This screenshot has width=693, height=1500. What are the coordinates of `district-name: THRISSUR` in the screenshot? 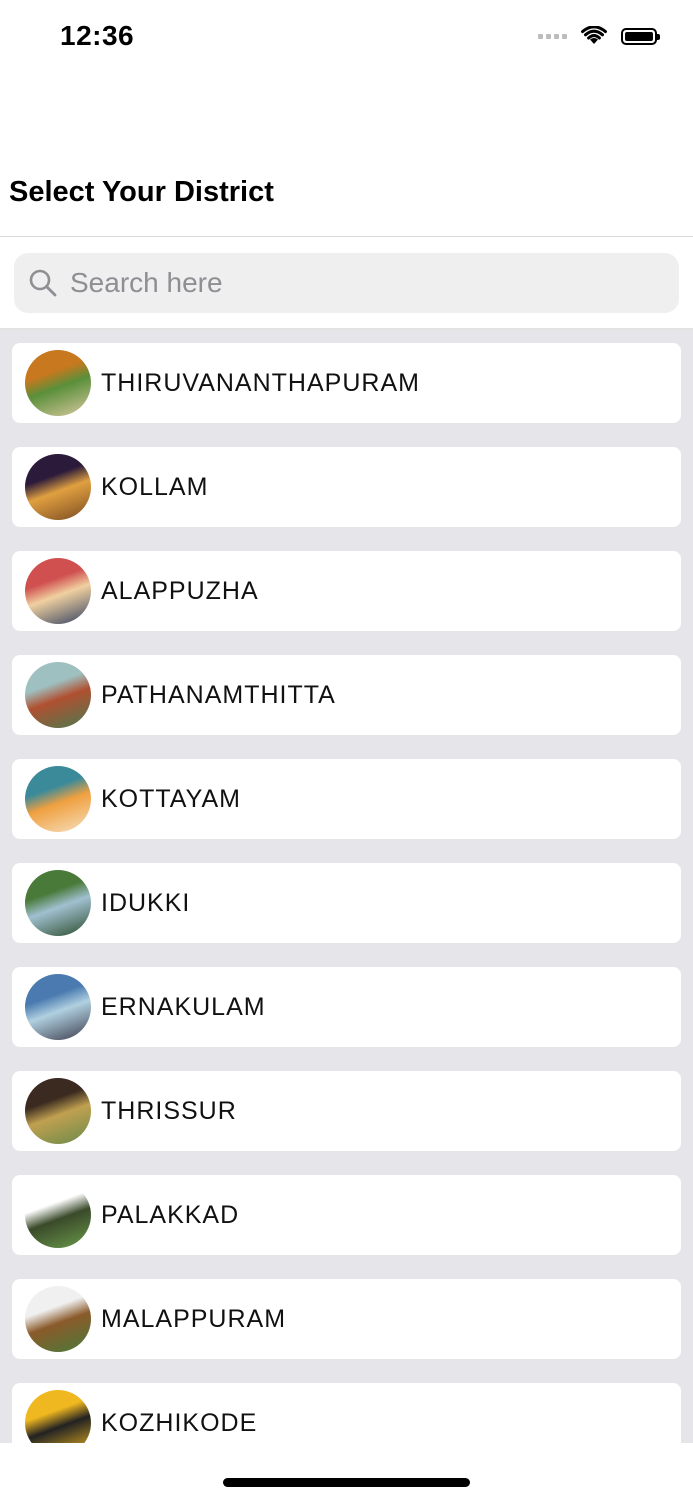 It's located at (169, 1111).